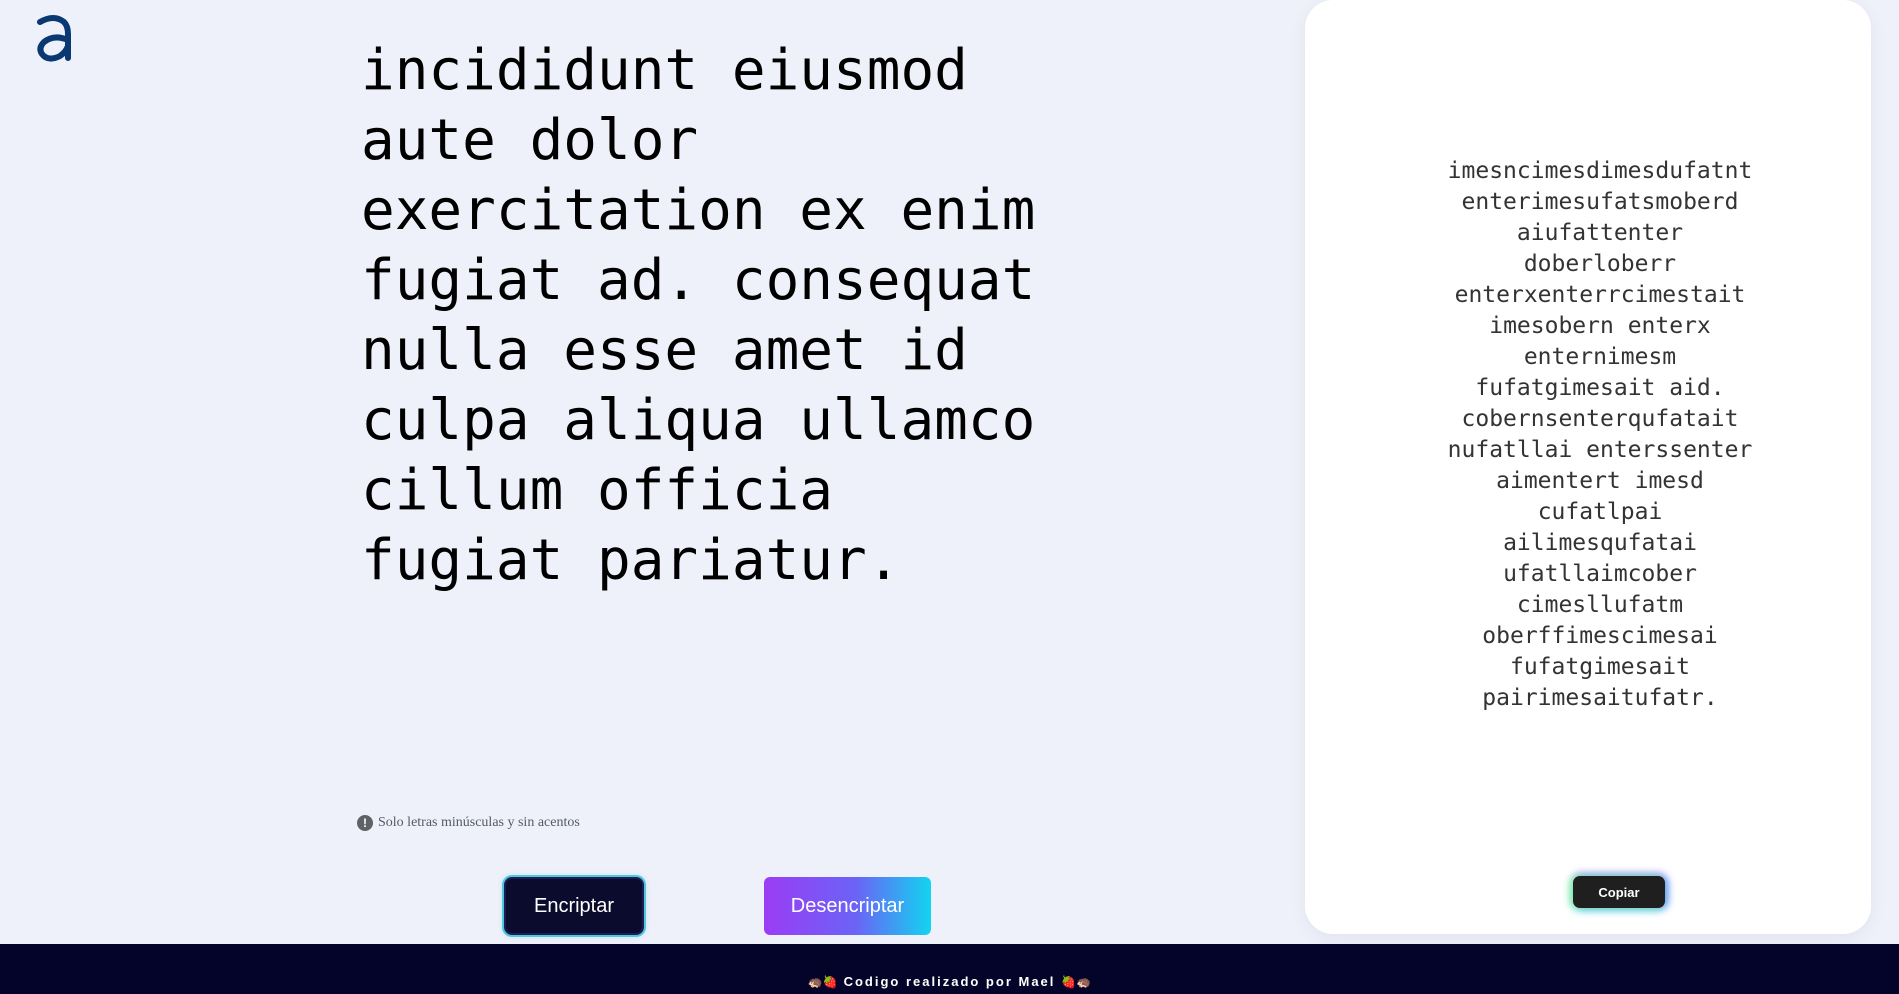  What do you see at coordinates (847, 906) in the screenshot?
I see `decrypt-button: Desencriptar` at bounding box center [847, 906].